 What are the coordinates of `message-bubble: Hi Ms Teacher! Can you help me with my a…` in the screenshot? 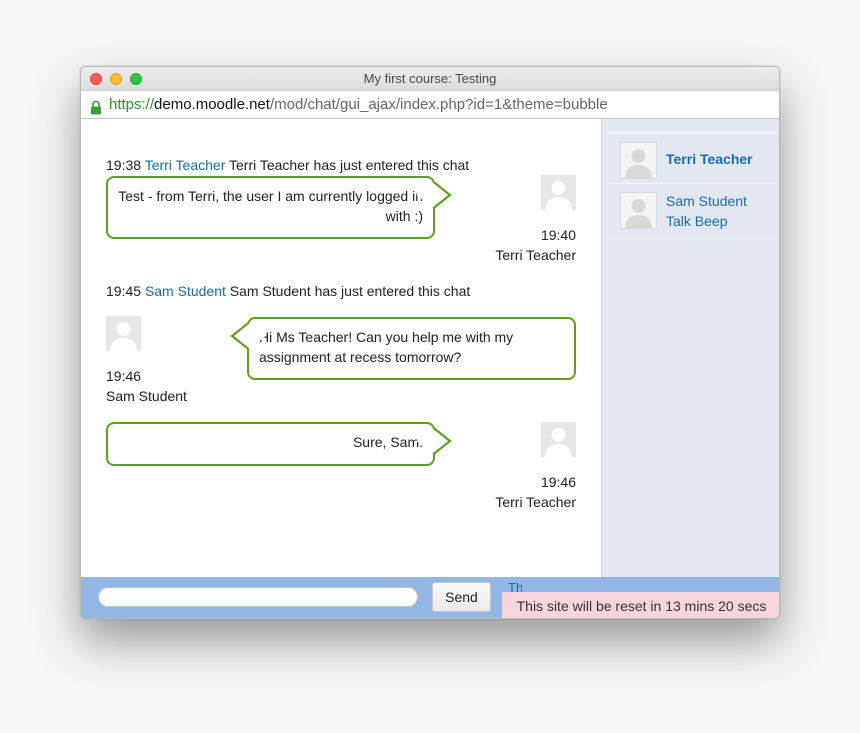 It's located at (411, 348).